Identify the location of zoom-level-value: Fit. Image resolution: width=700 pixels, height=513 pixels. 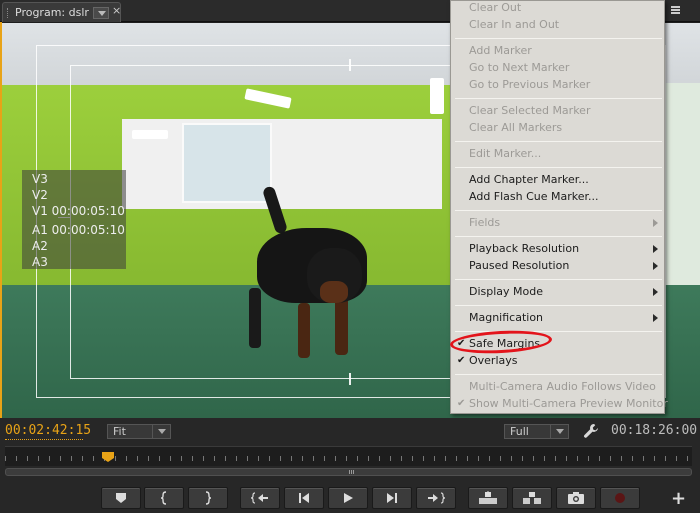
(119, 431).